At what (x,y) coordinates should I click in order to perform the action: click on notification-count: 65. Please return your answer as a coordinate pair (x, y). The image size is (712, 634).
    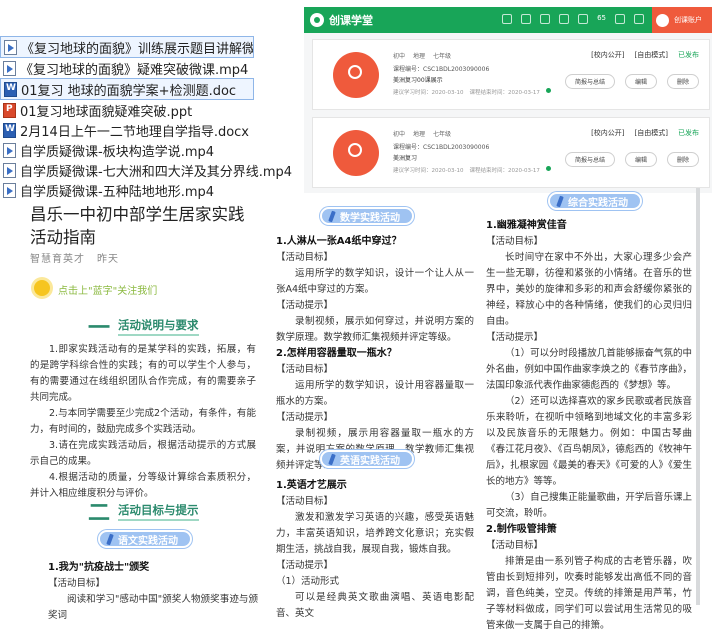
    Looking at the image, I should click on (601, 18).